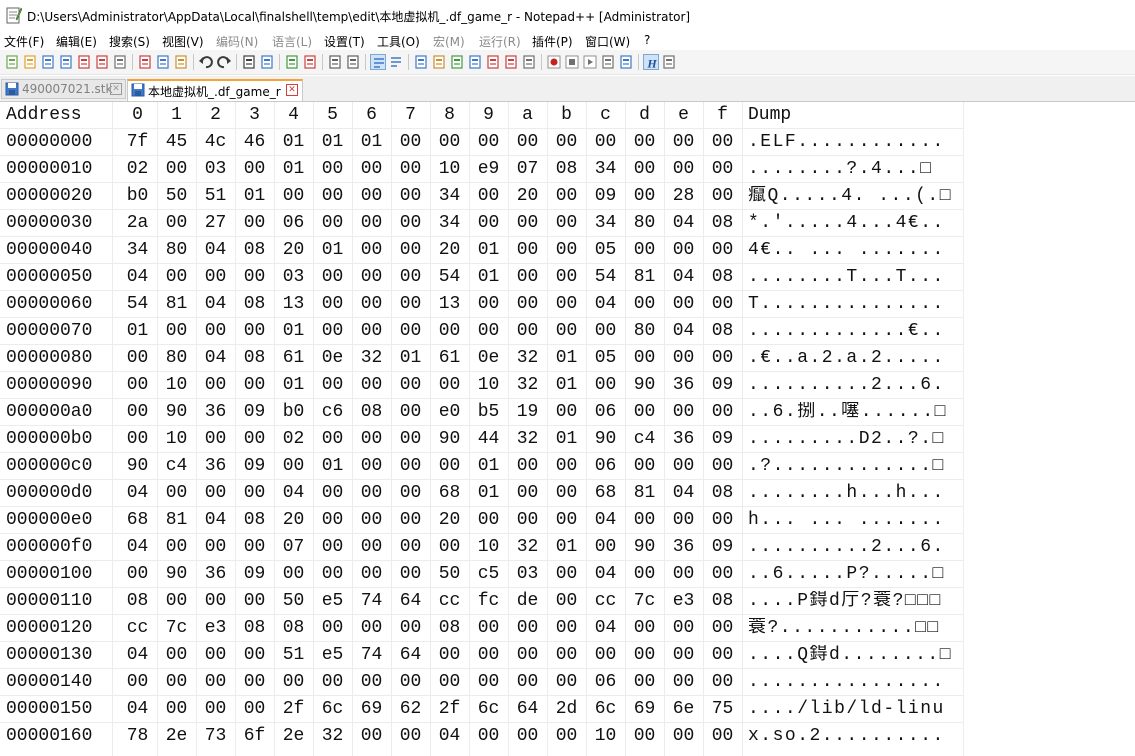 This screenshot has height=756, width=1135. I want to click on column-header-3: 3, so click(254, 115).